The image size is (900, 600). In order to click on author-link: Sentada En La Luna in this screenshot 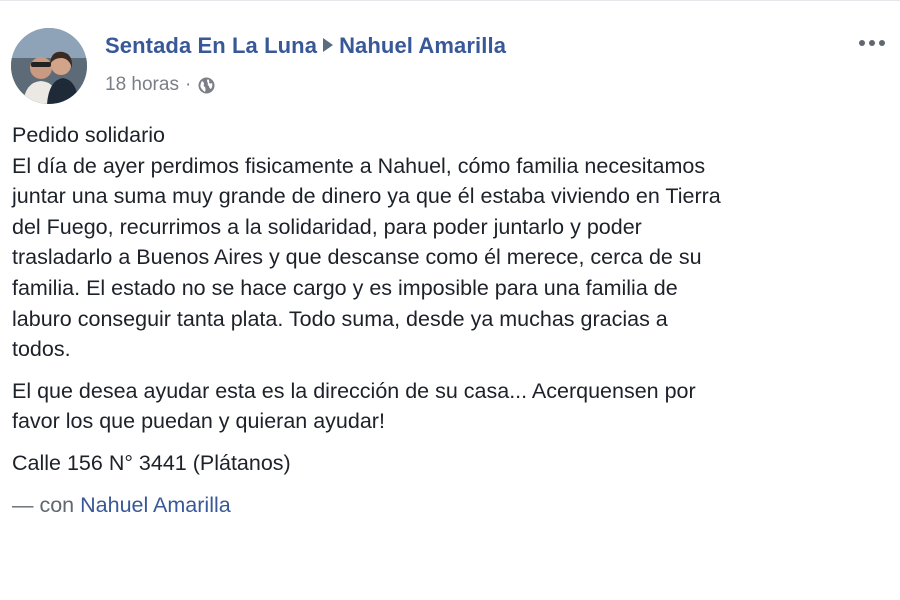, I will do `click(211, 45)`.